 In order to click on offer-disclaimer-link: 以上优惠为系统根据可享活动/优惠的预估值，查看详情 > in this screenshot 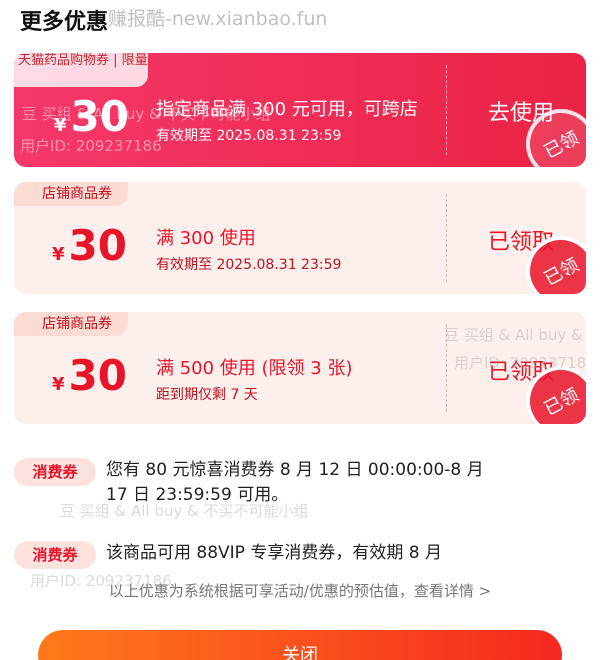, I will do `click(300, 590)`.